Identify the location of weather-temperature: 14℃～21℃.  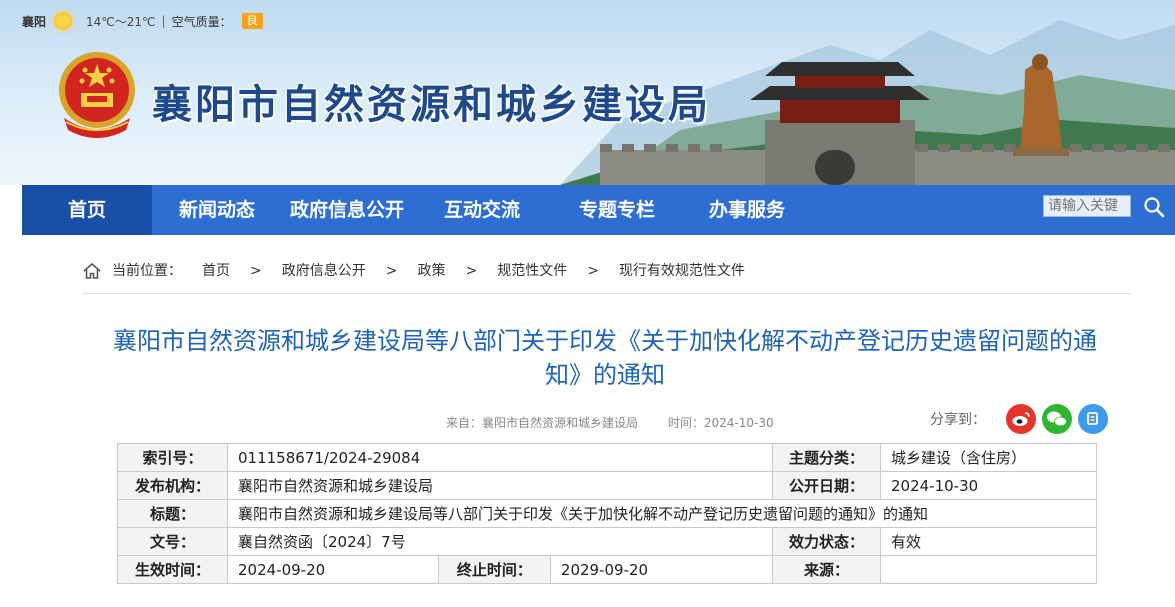
(121, 21).